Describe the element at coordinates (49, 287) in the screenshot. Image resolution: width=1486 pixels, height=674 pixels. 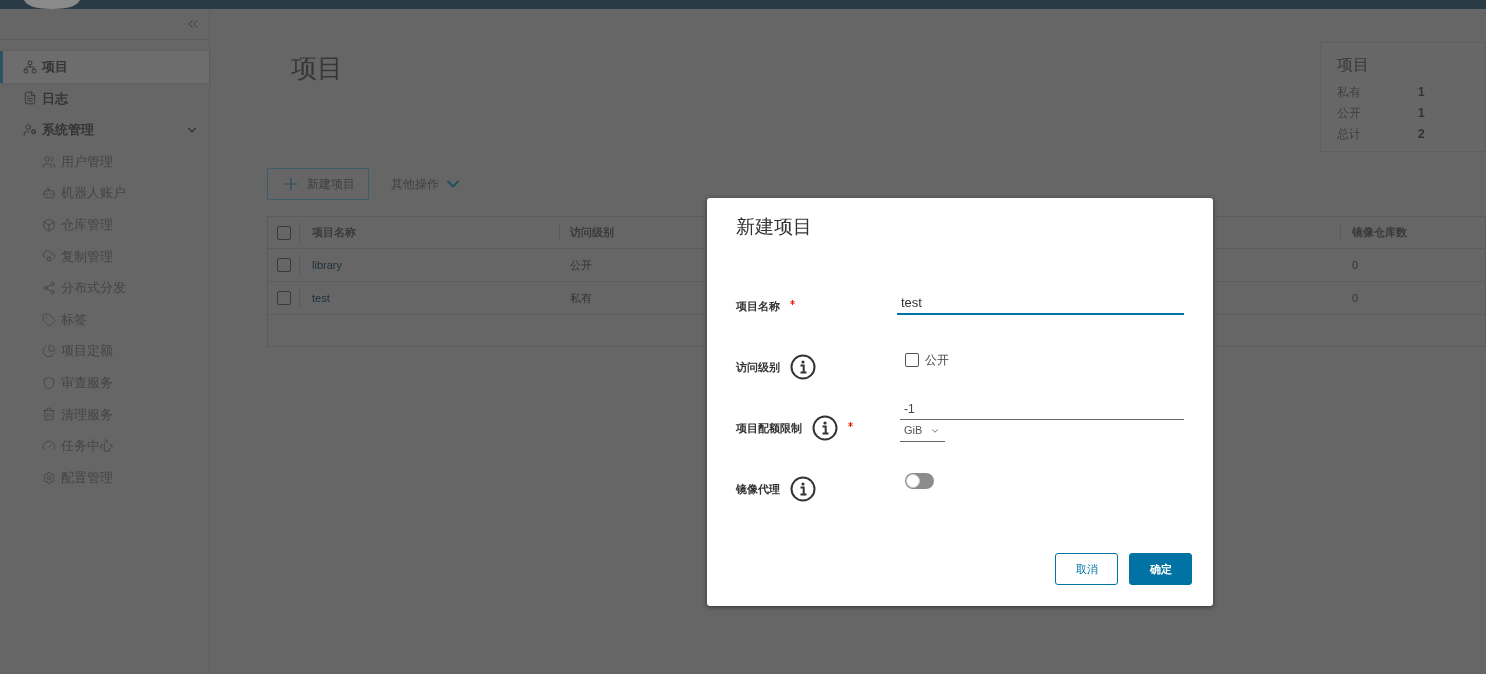
I see `share-icon` at that location.